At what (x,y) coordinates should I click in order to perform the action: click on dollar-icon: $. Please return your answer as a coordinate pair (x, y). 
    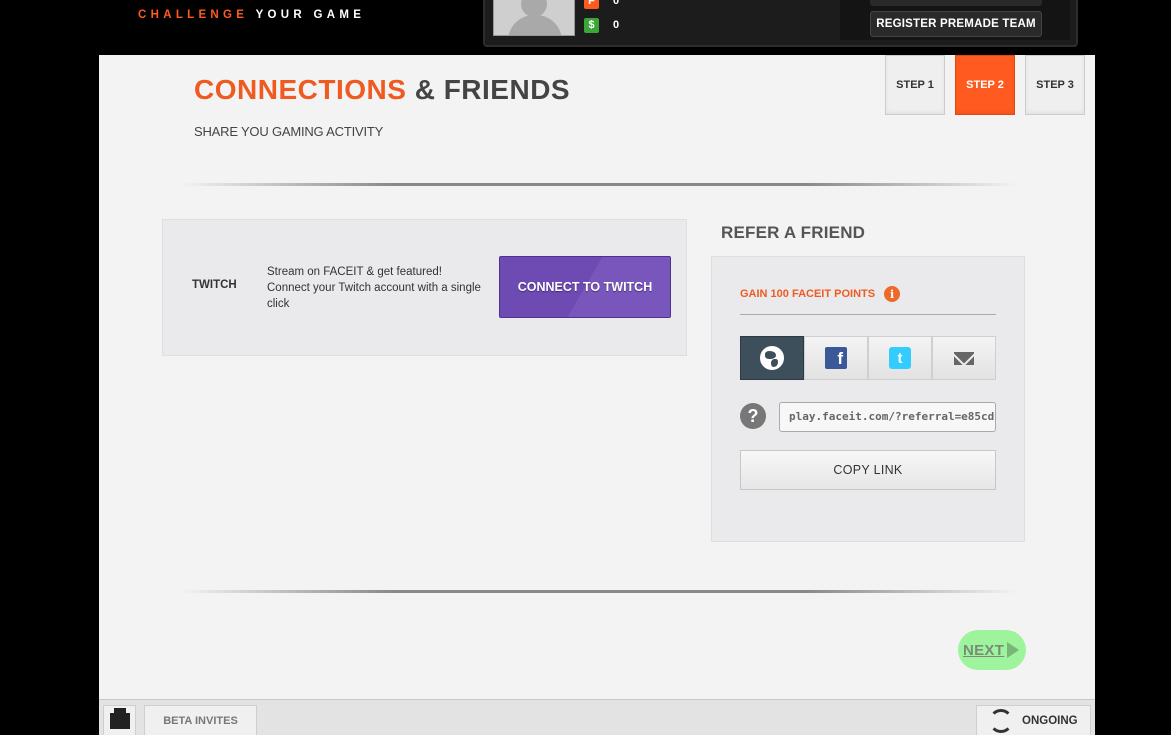
    Looking at the image, I should click on (591, 25).